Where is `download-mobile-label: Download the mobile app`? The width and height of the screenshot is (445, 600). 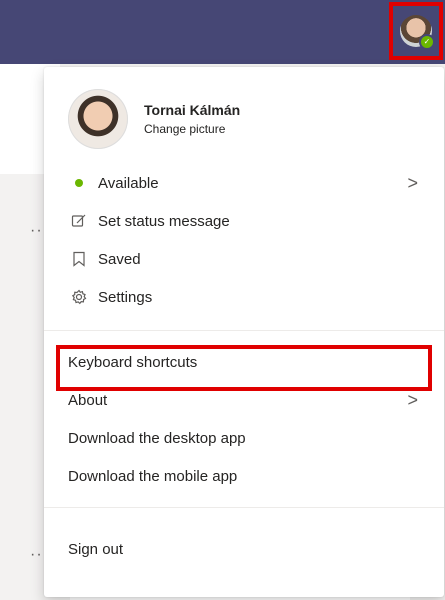
download-mobile-label: Download the mobile app is located at coordinates (153, 476).